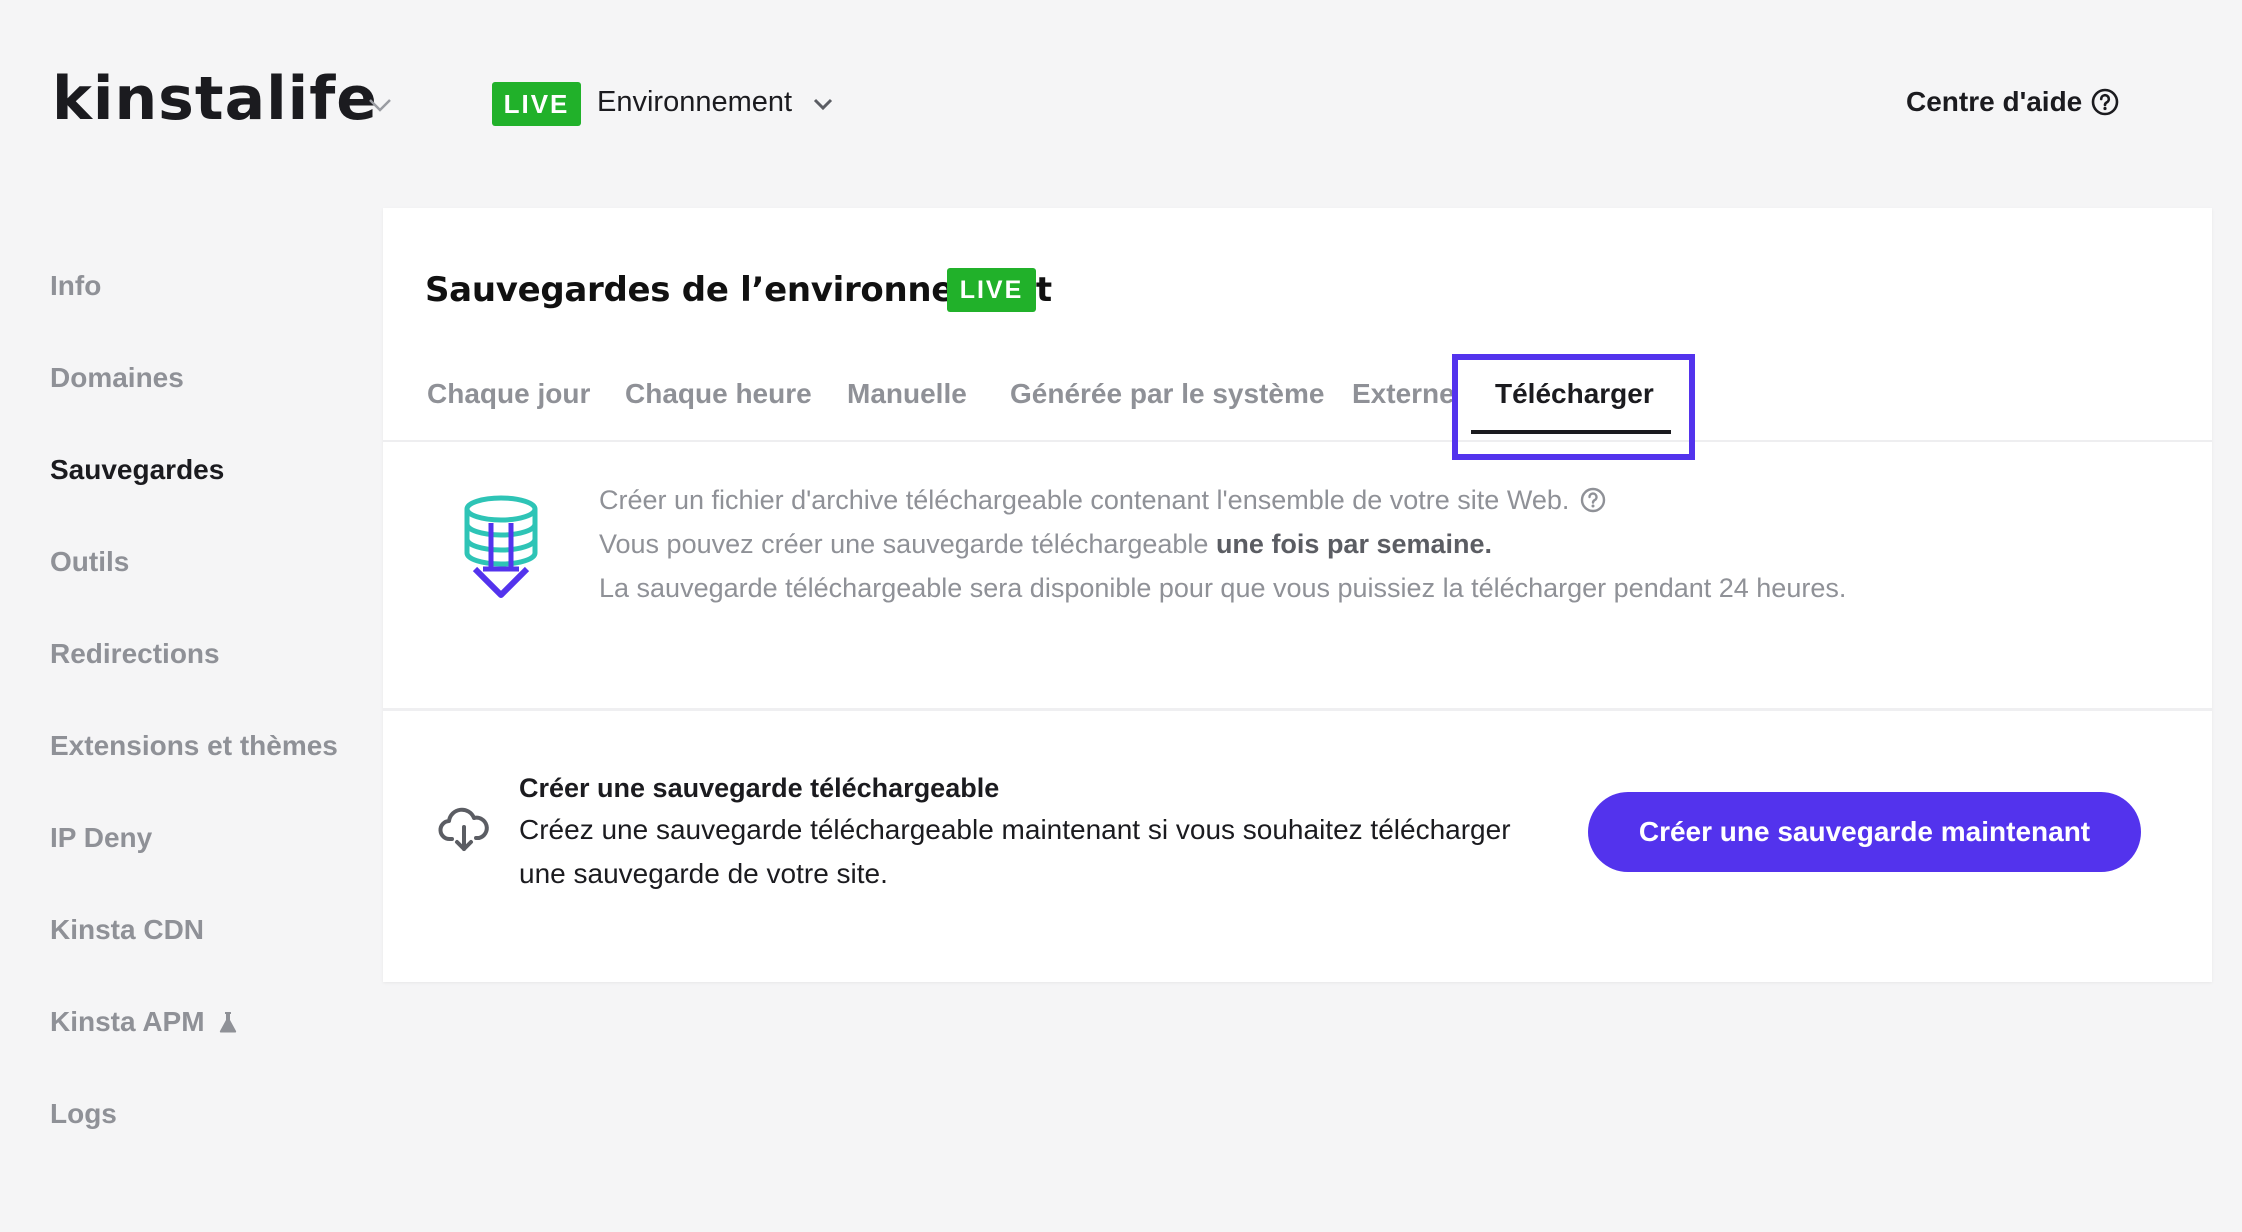 The width and height of the screenshot is (2242, 1232). I want to click on sidebar-item-label: Kinsta APM, so click(127, 1021).